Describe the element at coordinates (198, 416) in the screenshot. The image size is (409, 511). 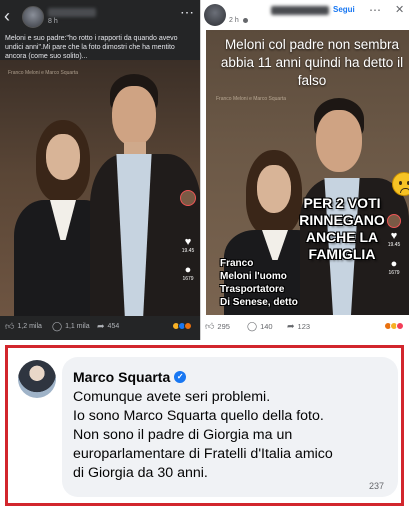
I see `comment-line: Io sono Marco Squarta quello della foto.` at that location.